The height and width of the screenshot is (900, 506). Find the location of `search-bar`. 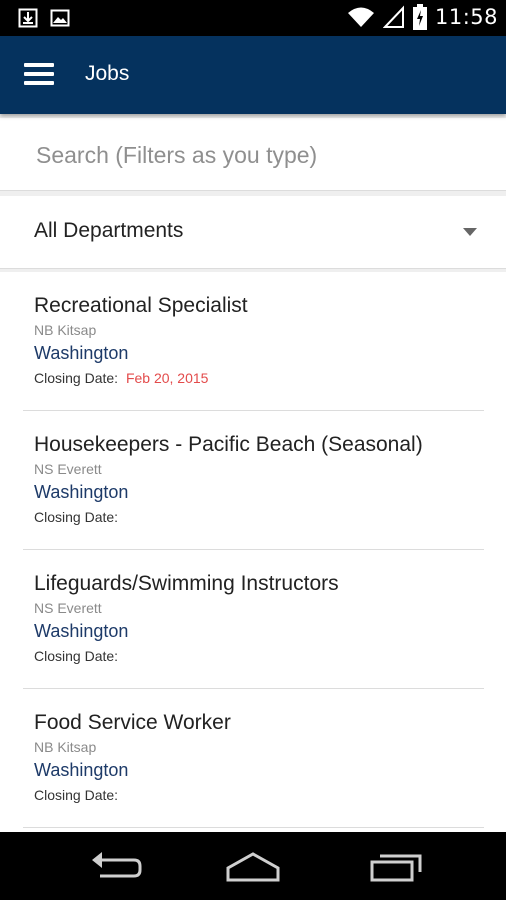

search-bar is located at coordinates (253, 154).